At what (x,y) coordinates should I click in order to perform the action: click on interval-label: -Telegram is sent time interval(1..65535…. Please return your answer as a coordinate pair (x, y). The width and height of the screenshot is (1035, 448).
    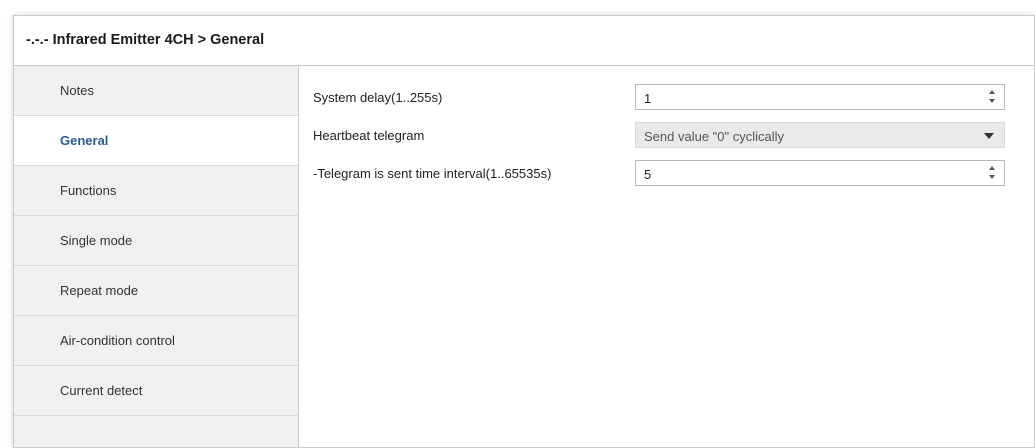
    Looking at the image, I should click on (432, 173).